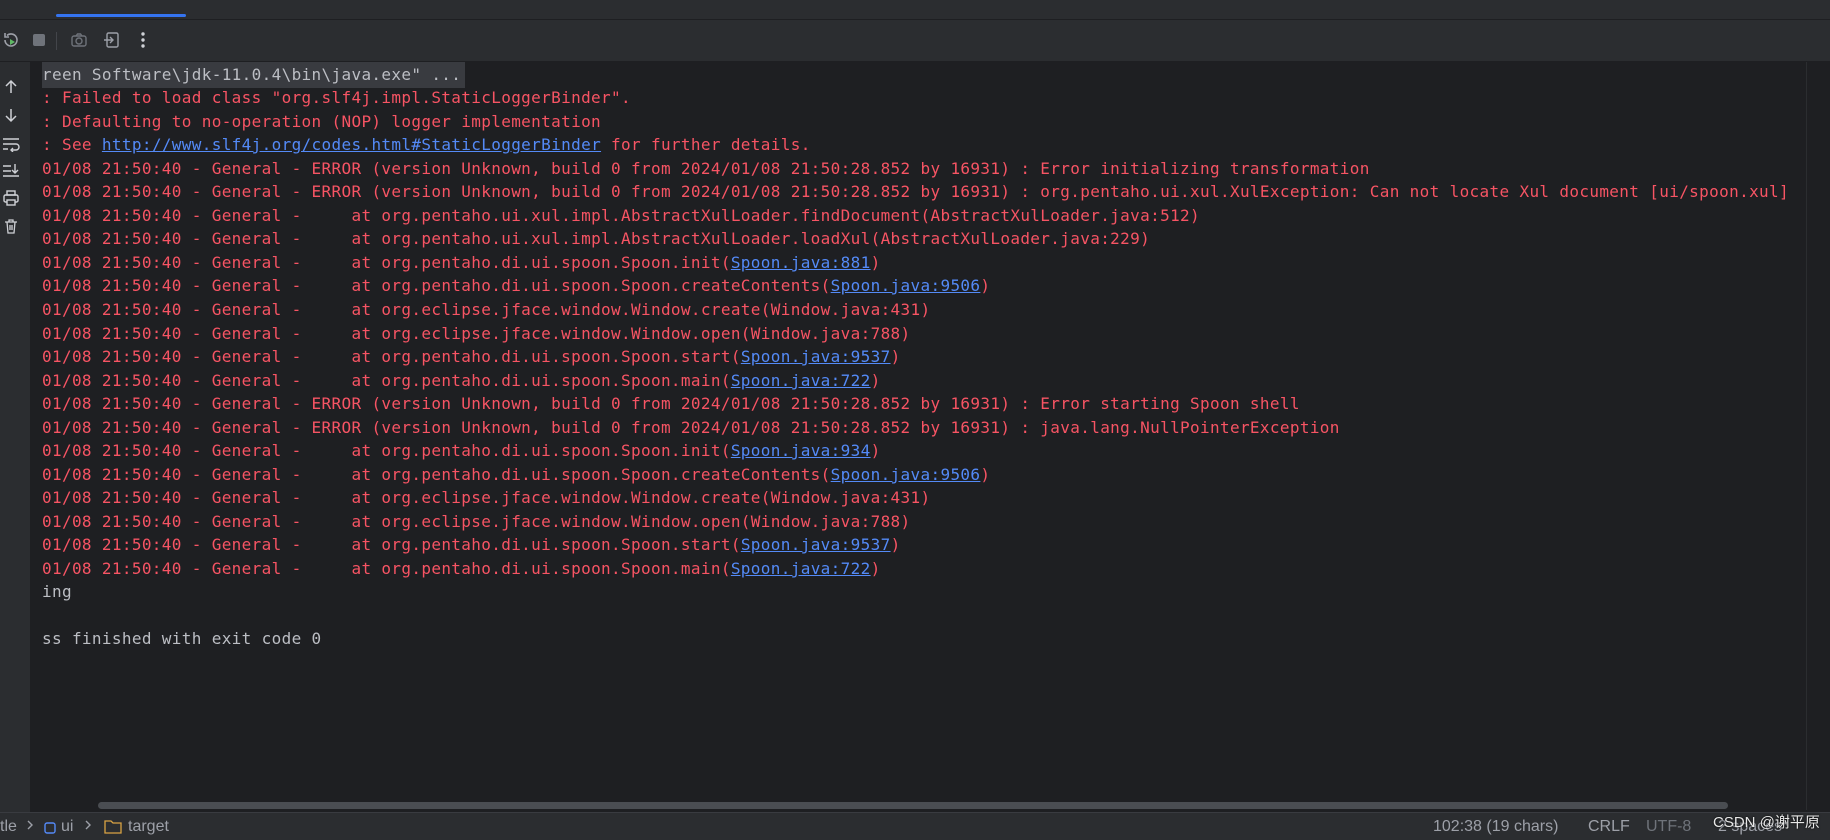  Describe the element at coordinates (39, 40) in the screenshot. I see `stop-icon` at that location.